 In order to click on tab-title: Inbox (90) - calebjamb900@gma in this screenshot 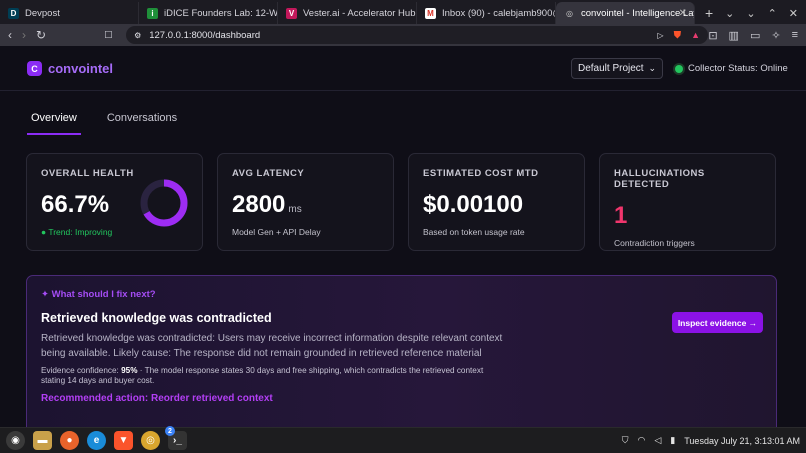, I will do `click(498, 13)`.